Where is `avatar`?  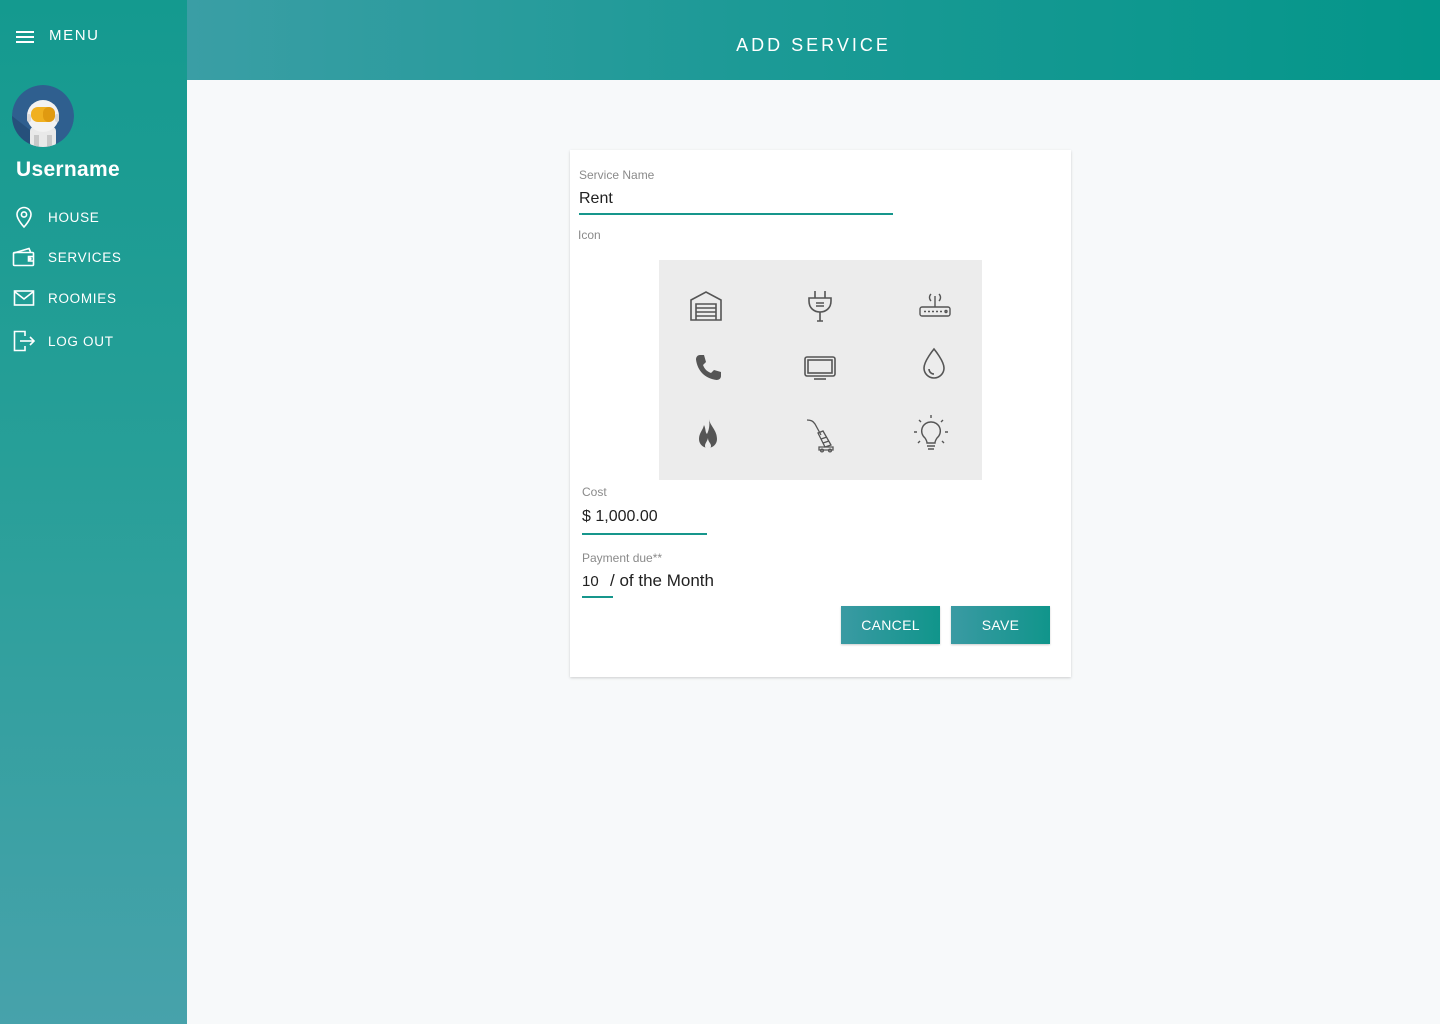 avatar is located at coordinates (43, 116).